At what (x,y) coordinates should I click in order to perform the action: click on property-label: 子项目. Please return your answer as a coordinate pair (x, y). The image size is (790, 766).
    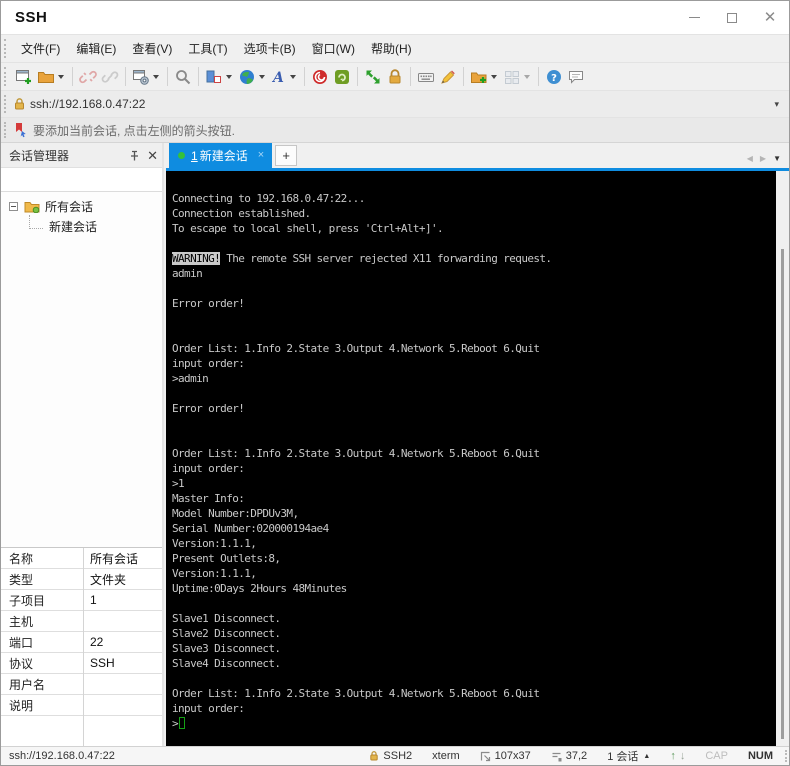
    Looking at the image, I should click on (27, 600).